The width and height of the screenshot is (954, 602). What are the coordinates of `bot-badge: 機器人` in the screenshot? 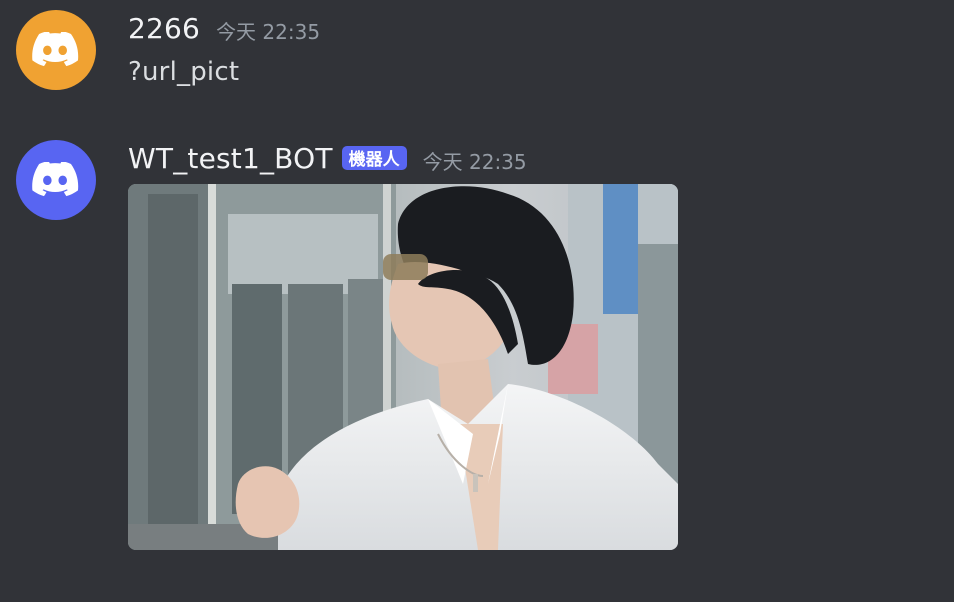 It's located at (374, 158).